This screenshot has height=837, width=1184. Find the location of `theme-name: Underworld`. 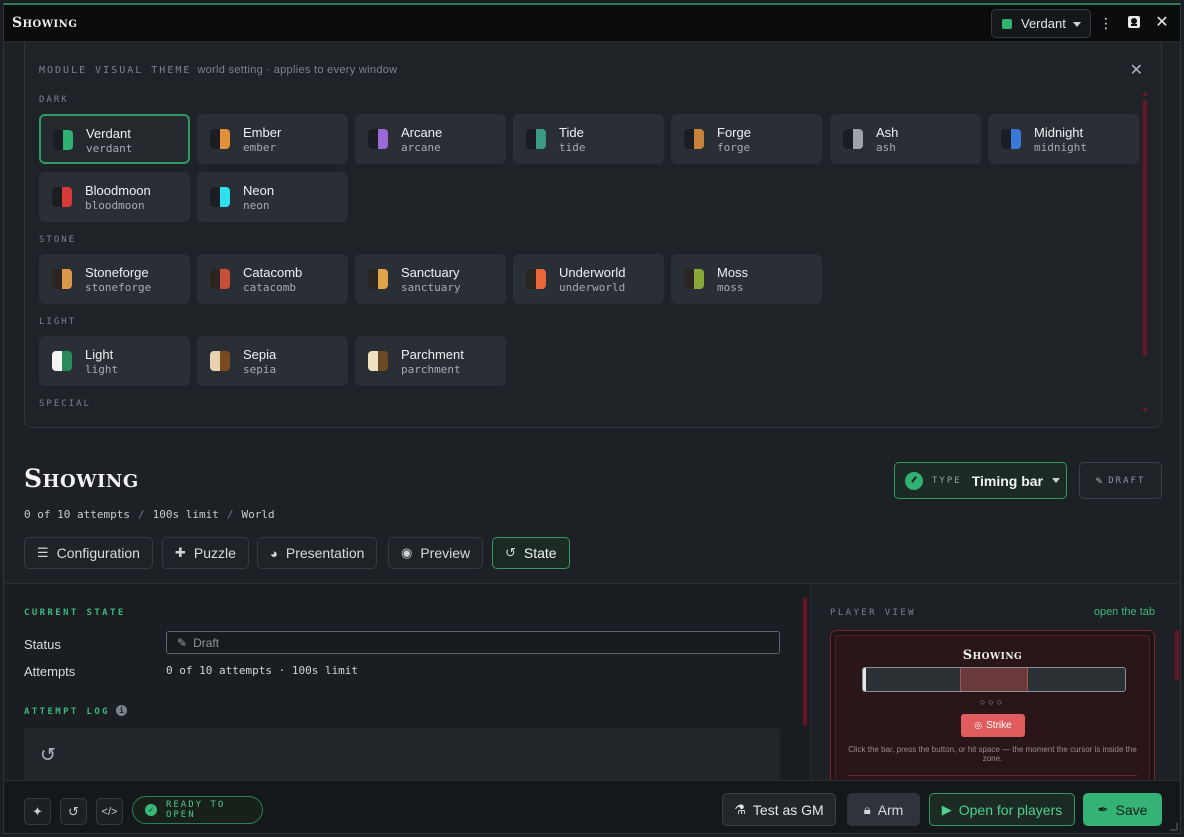

theme-name: Underworld is located at coordinates (592, 272).